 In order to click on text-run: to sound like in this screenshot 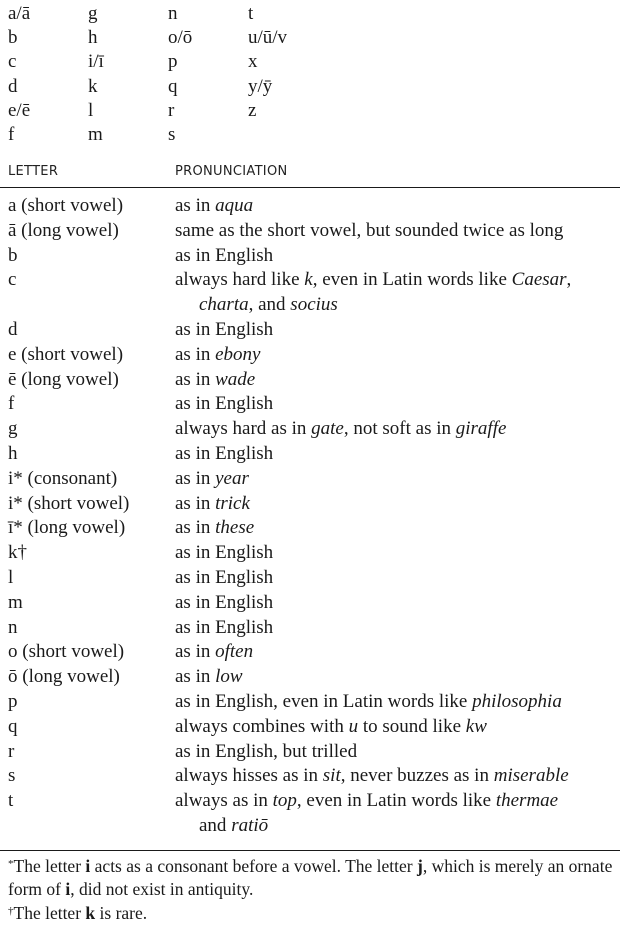, I will do `click(412, 726)`.